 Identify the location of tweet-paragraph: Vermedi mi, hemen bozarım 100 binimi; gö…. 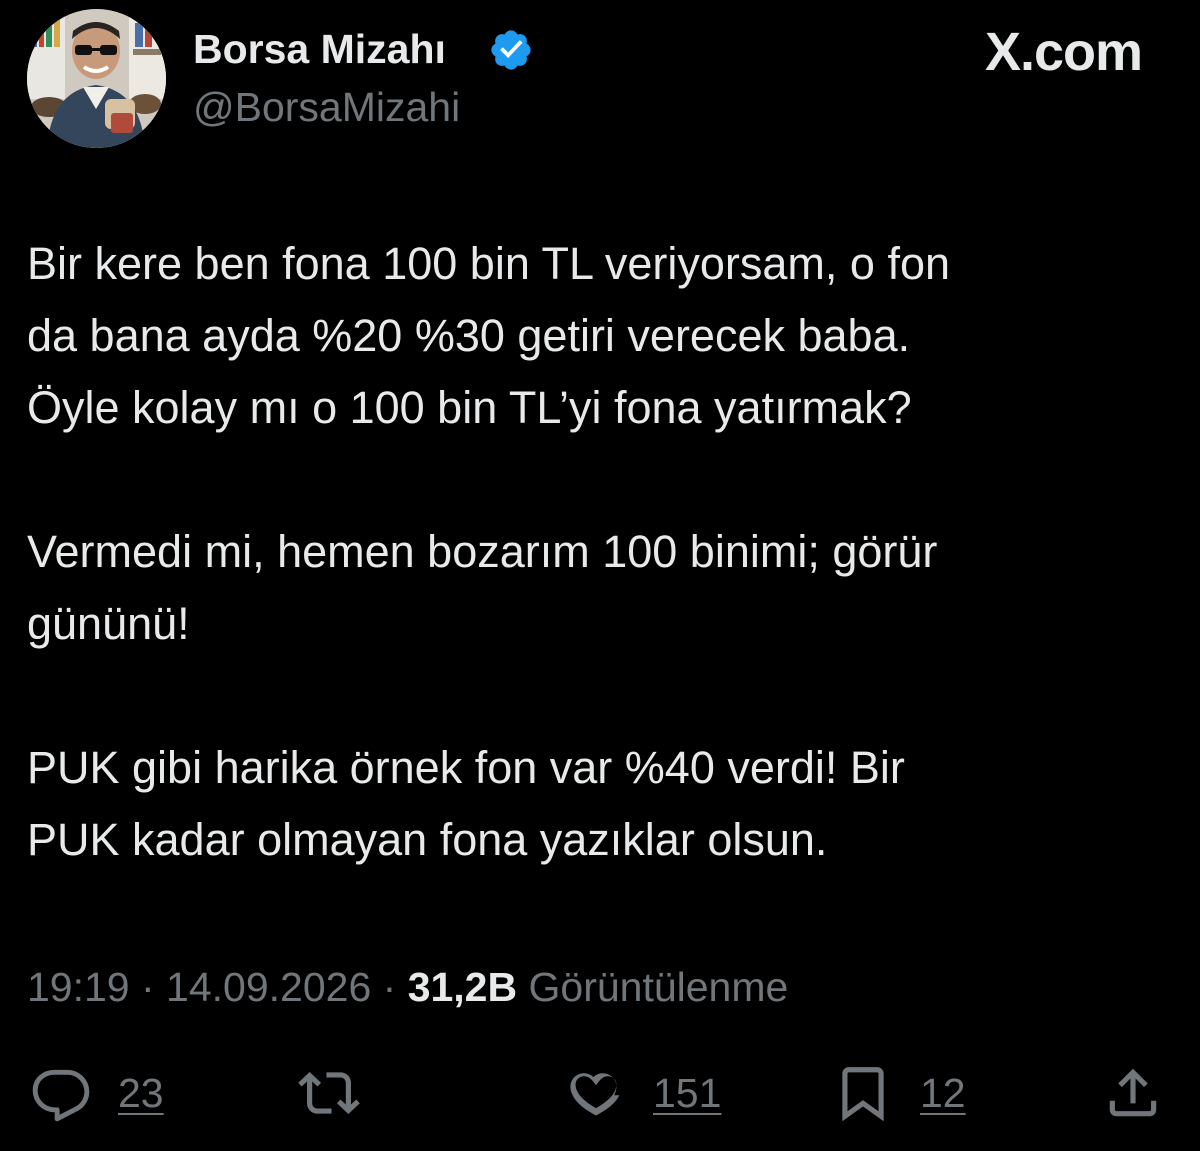
(482, 587).